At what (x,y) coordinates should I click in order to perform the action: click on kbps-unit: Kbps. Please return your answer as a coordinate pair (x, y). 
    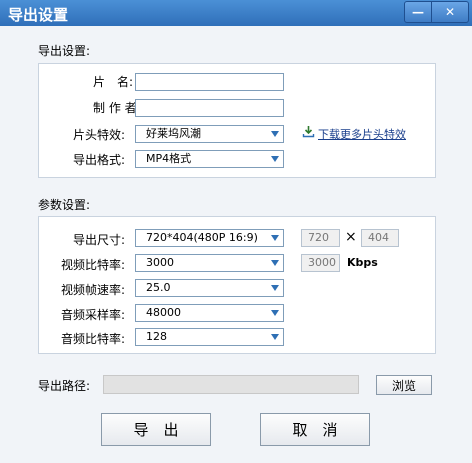
    Looking at the image, I should click on (362, 262).